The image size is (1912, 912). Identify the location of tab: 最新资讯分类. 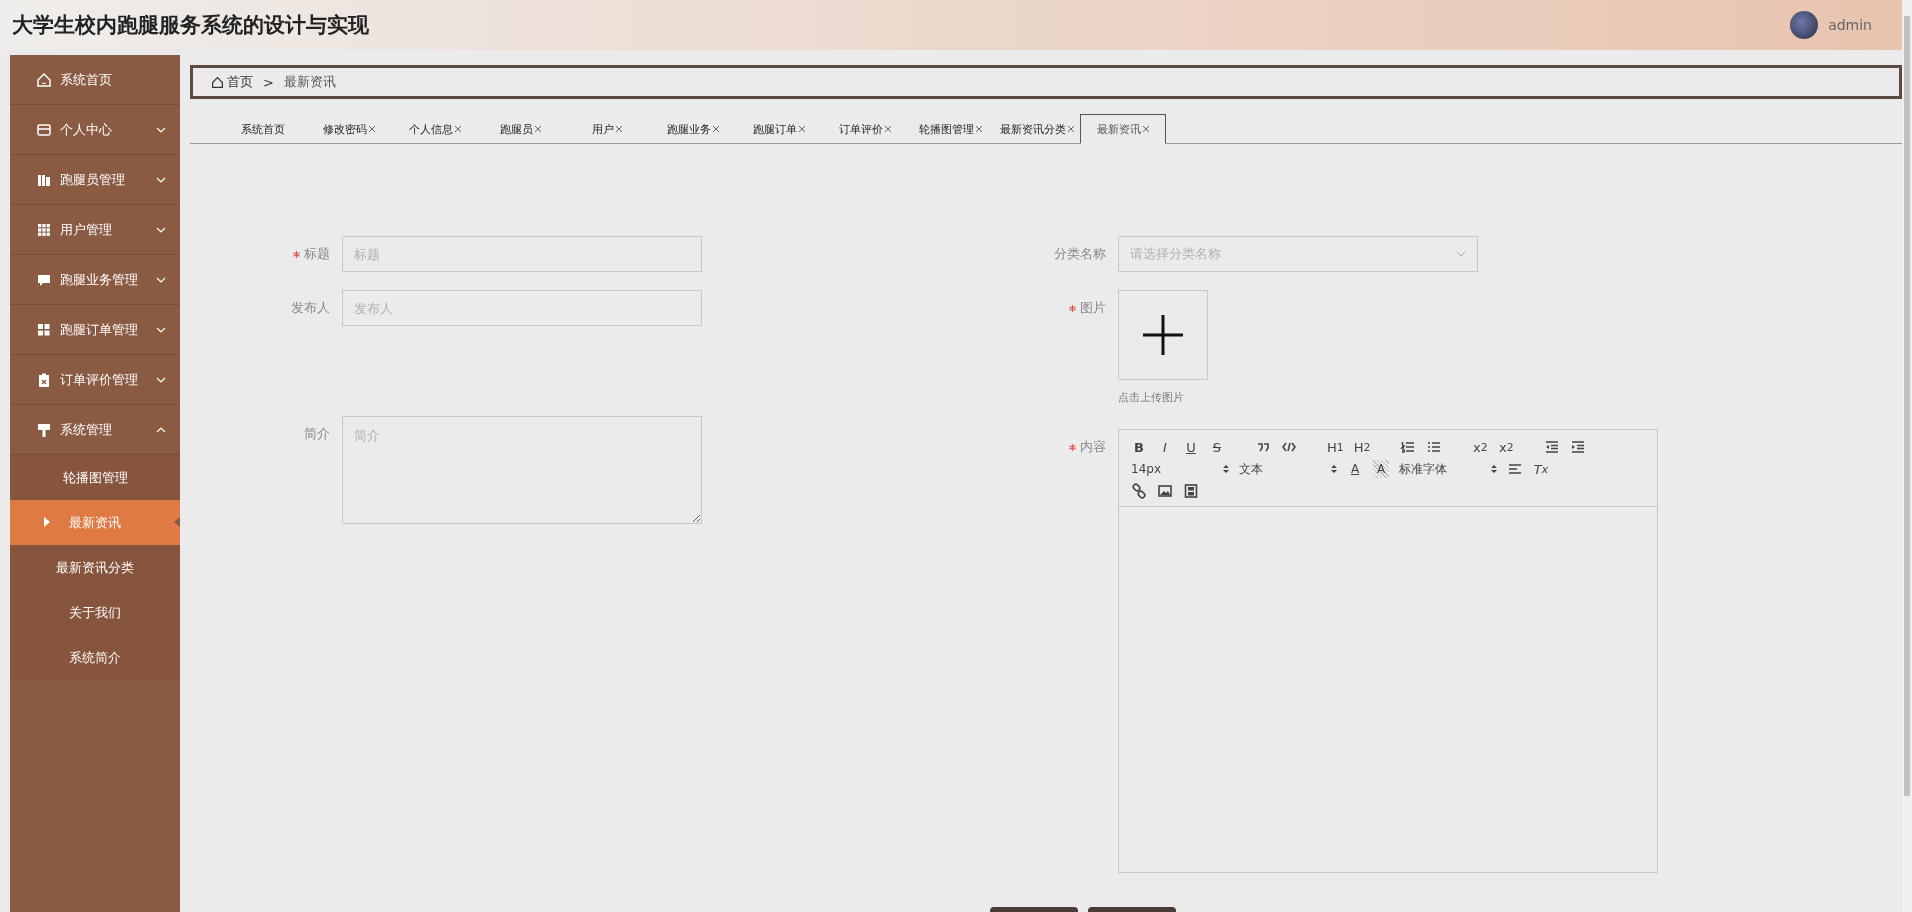
(1037, 129).